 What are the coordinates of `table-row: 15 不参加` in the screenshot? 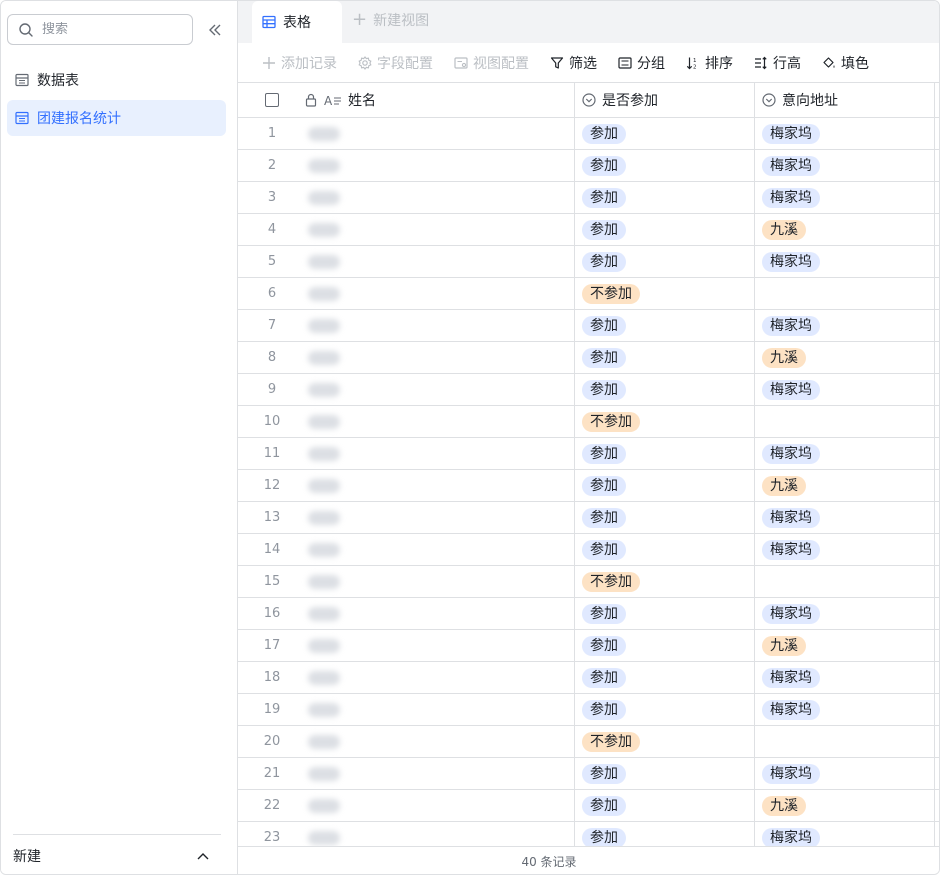 It's located at (588, 582).